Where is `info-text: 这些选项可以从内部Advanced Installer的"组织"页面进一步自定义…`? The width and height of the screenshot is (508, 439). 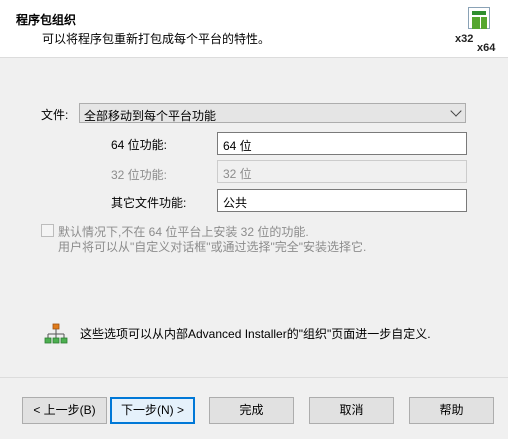 info-text: 这些选项可以从内部Advanced Installer的"组织"页面进一步自定义… is located at coordinates (255, 334).